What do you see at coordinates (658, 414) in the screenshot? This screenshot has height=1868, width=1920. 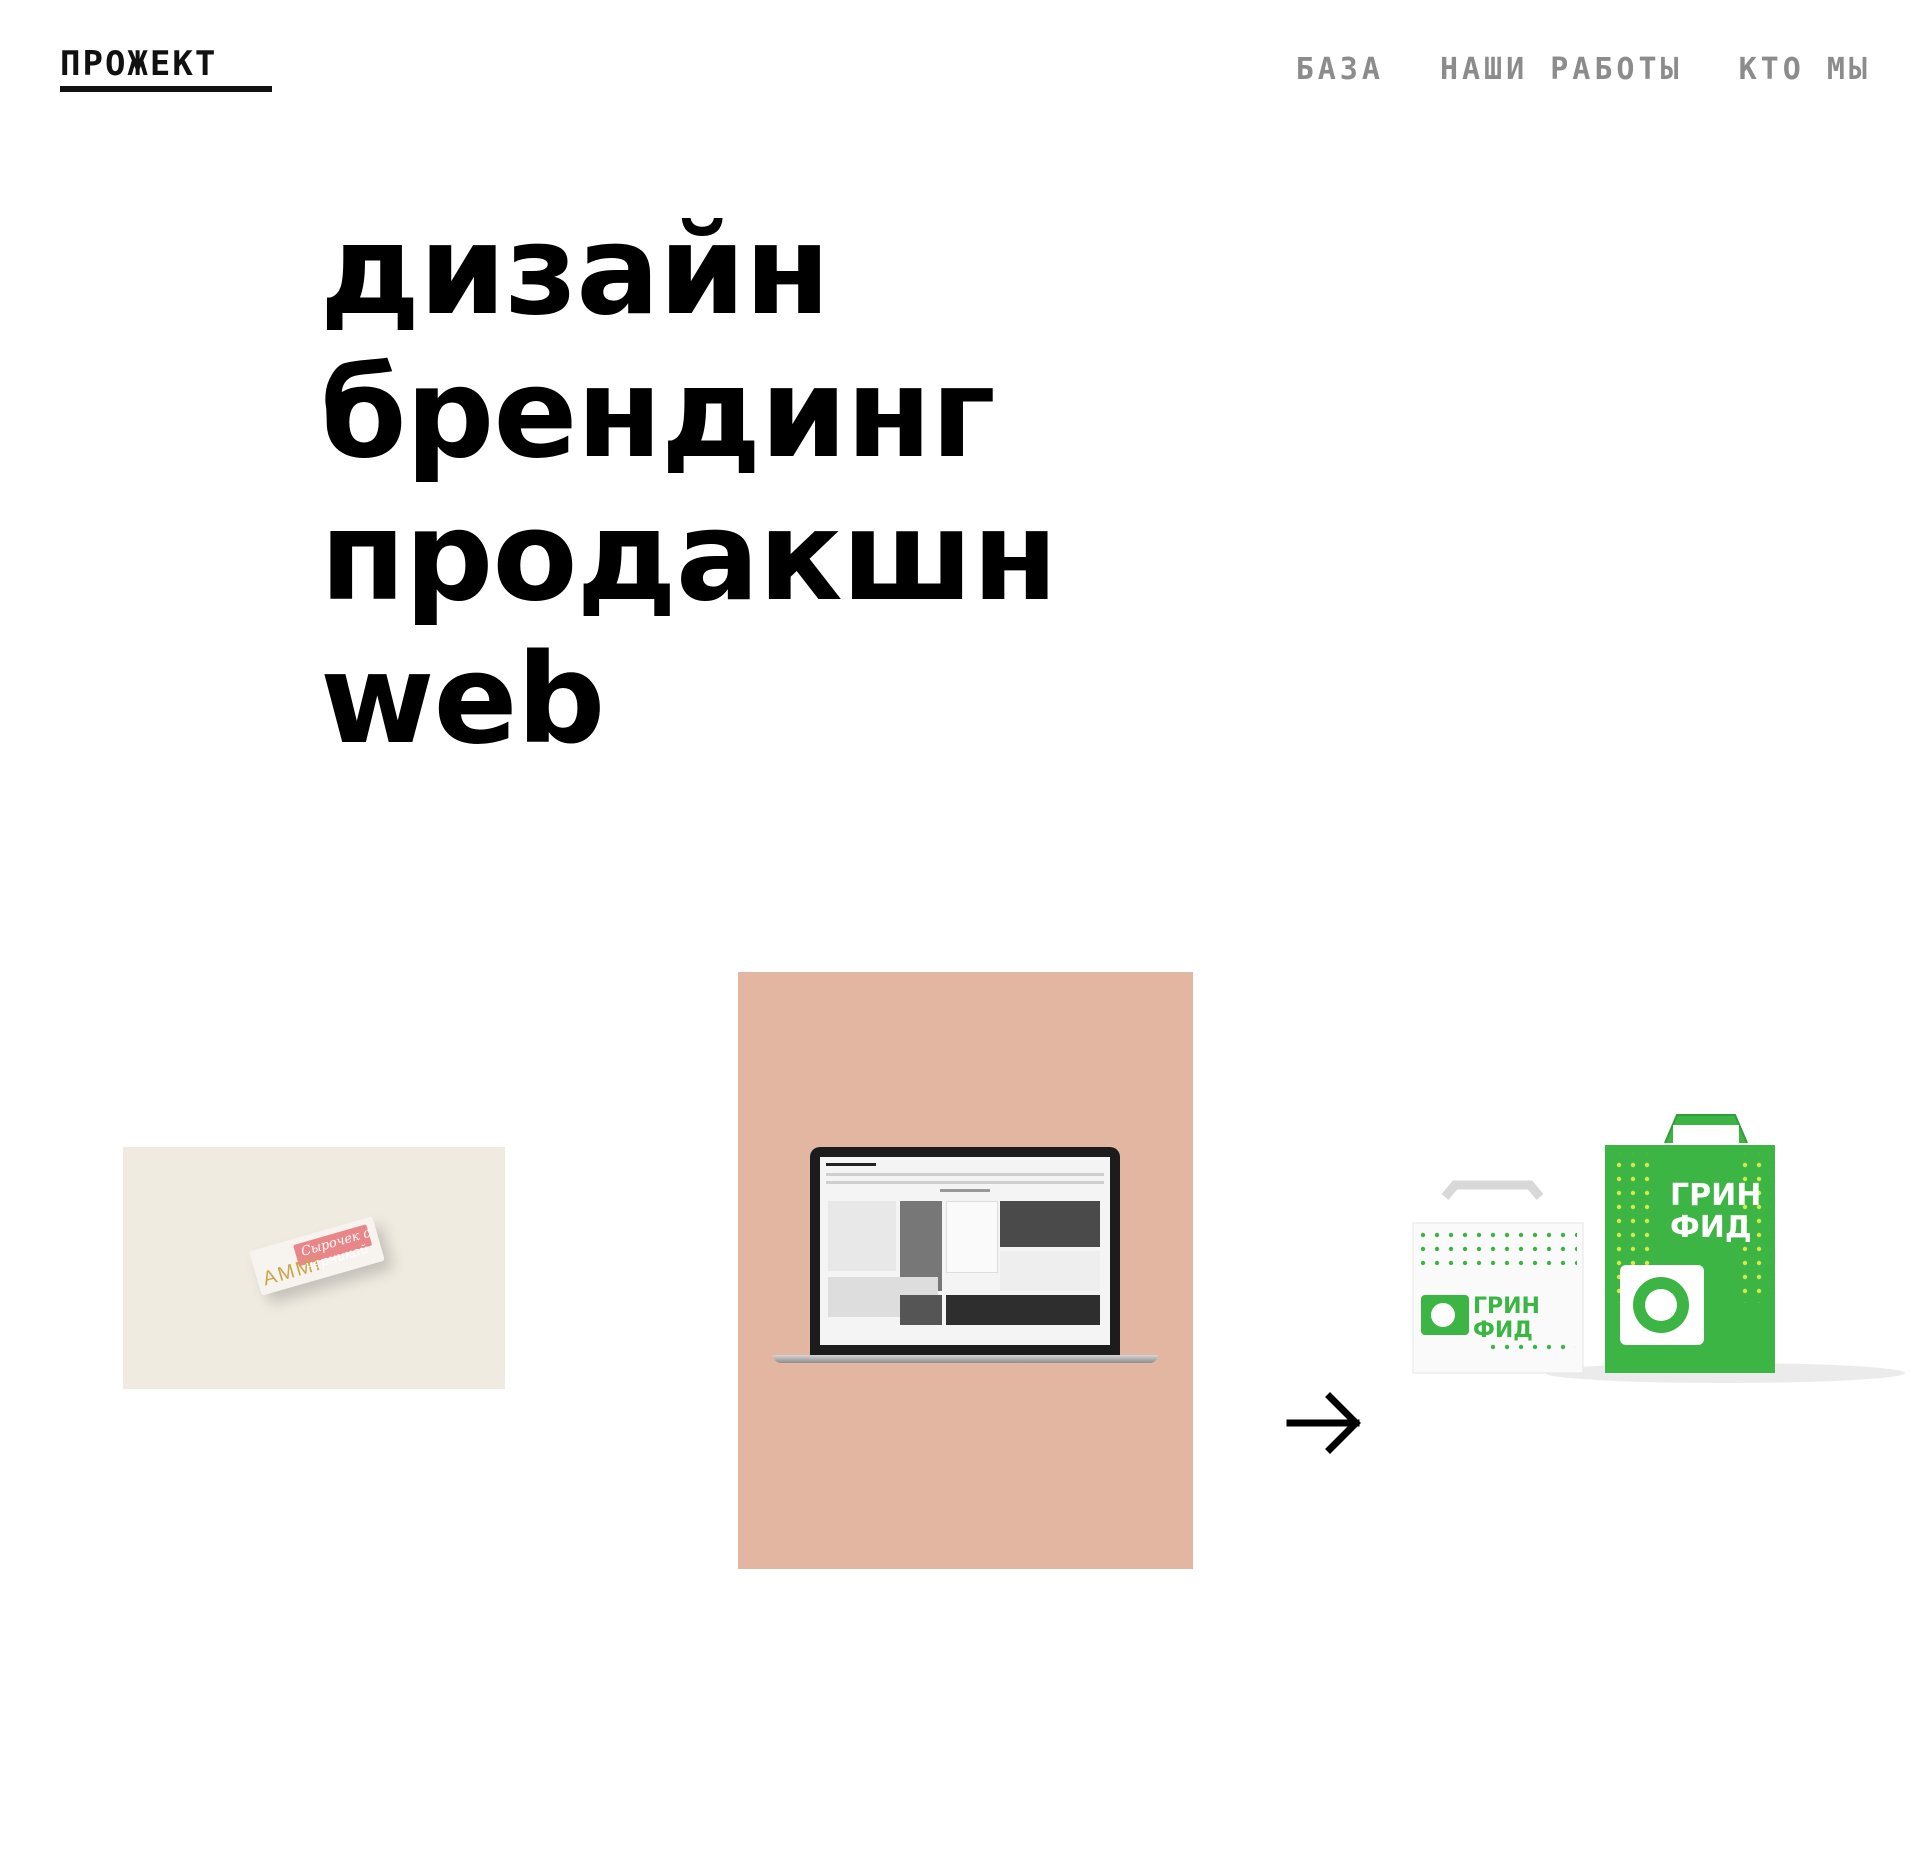 I see `hero-line-branding: брендинг` at bounding box center [658, 414].